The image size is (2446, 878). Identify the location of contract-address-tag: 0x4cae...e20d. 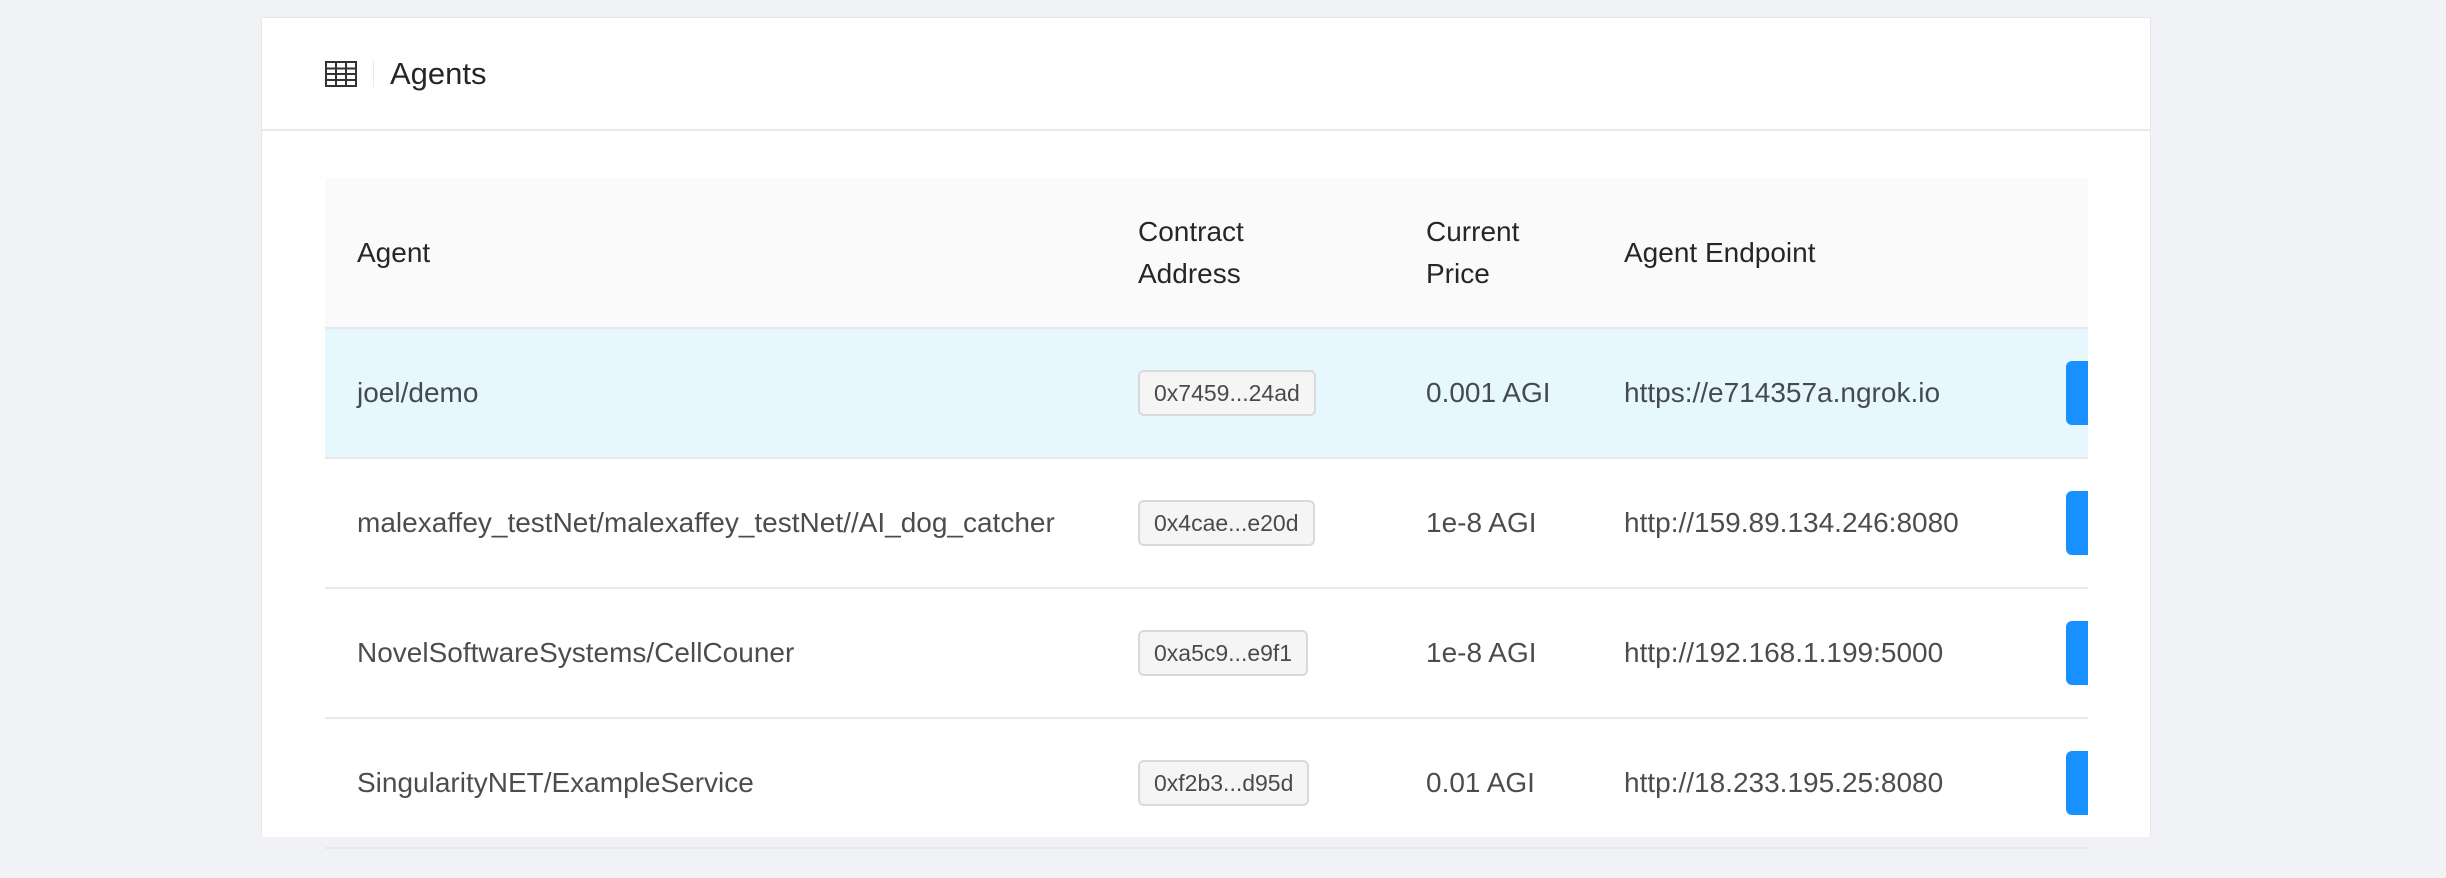
(1226, 523).